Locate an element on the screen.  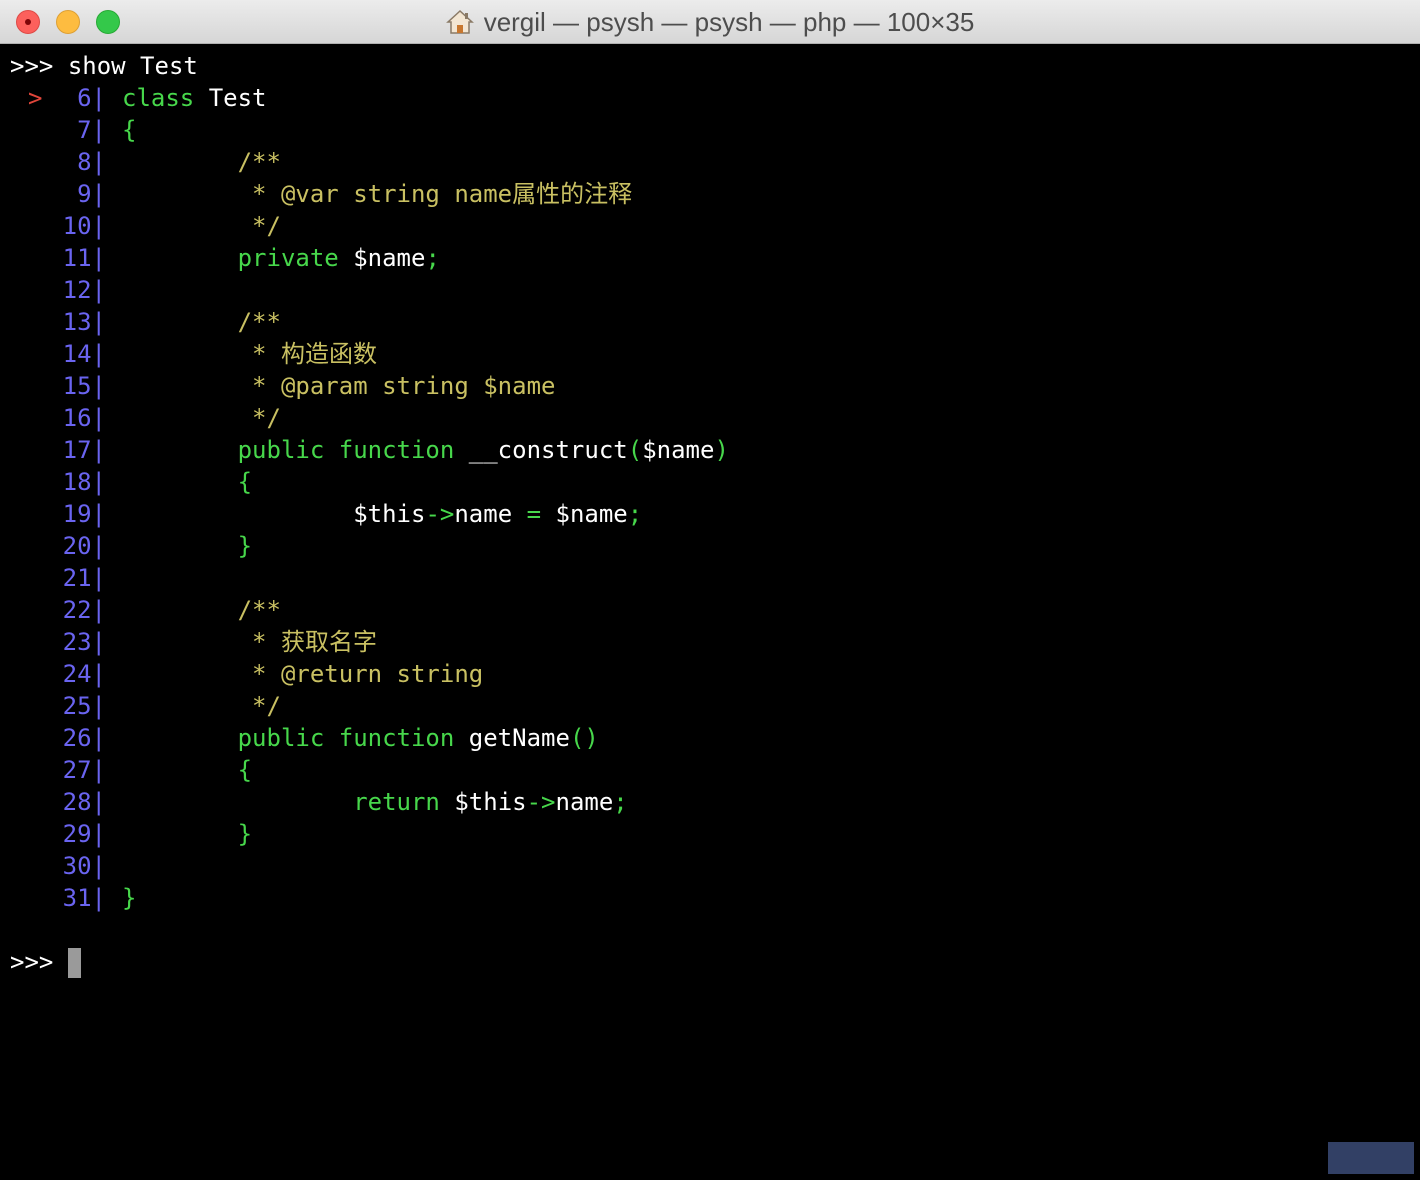
window-title-area: vergil — psysh — psysh — php — 100×35 is located at coordinates (710, 22).